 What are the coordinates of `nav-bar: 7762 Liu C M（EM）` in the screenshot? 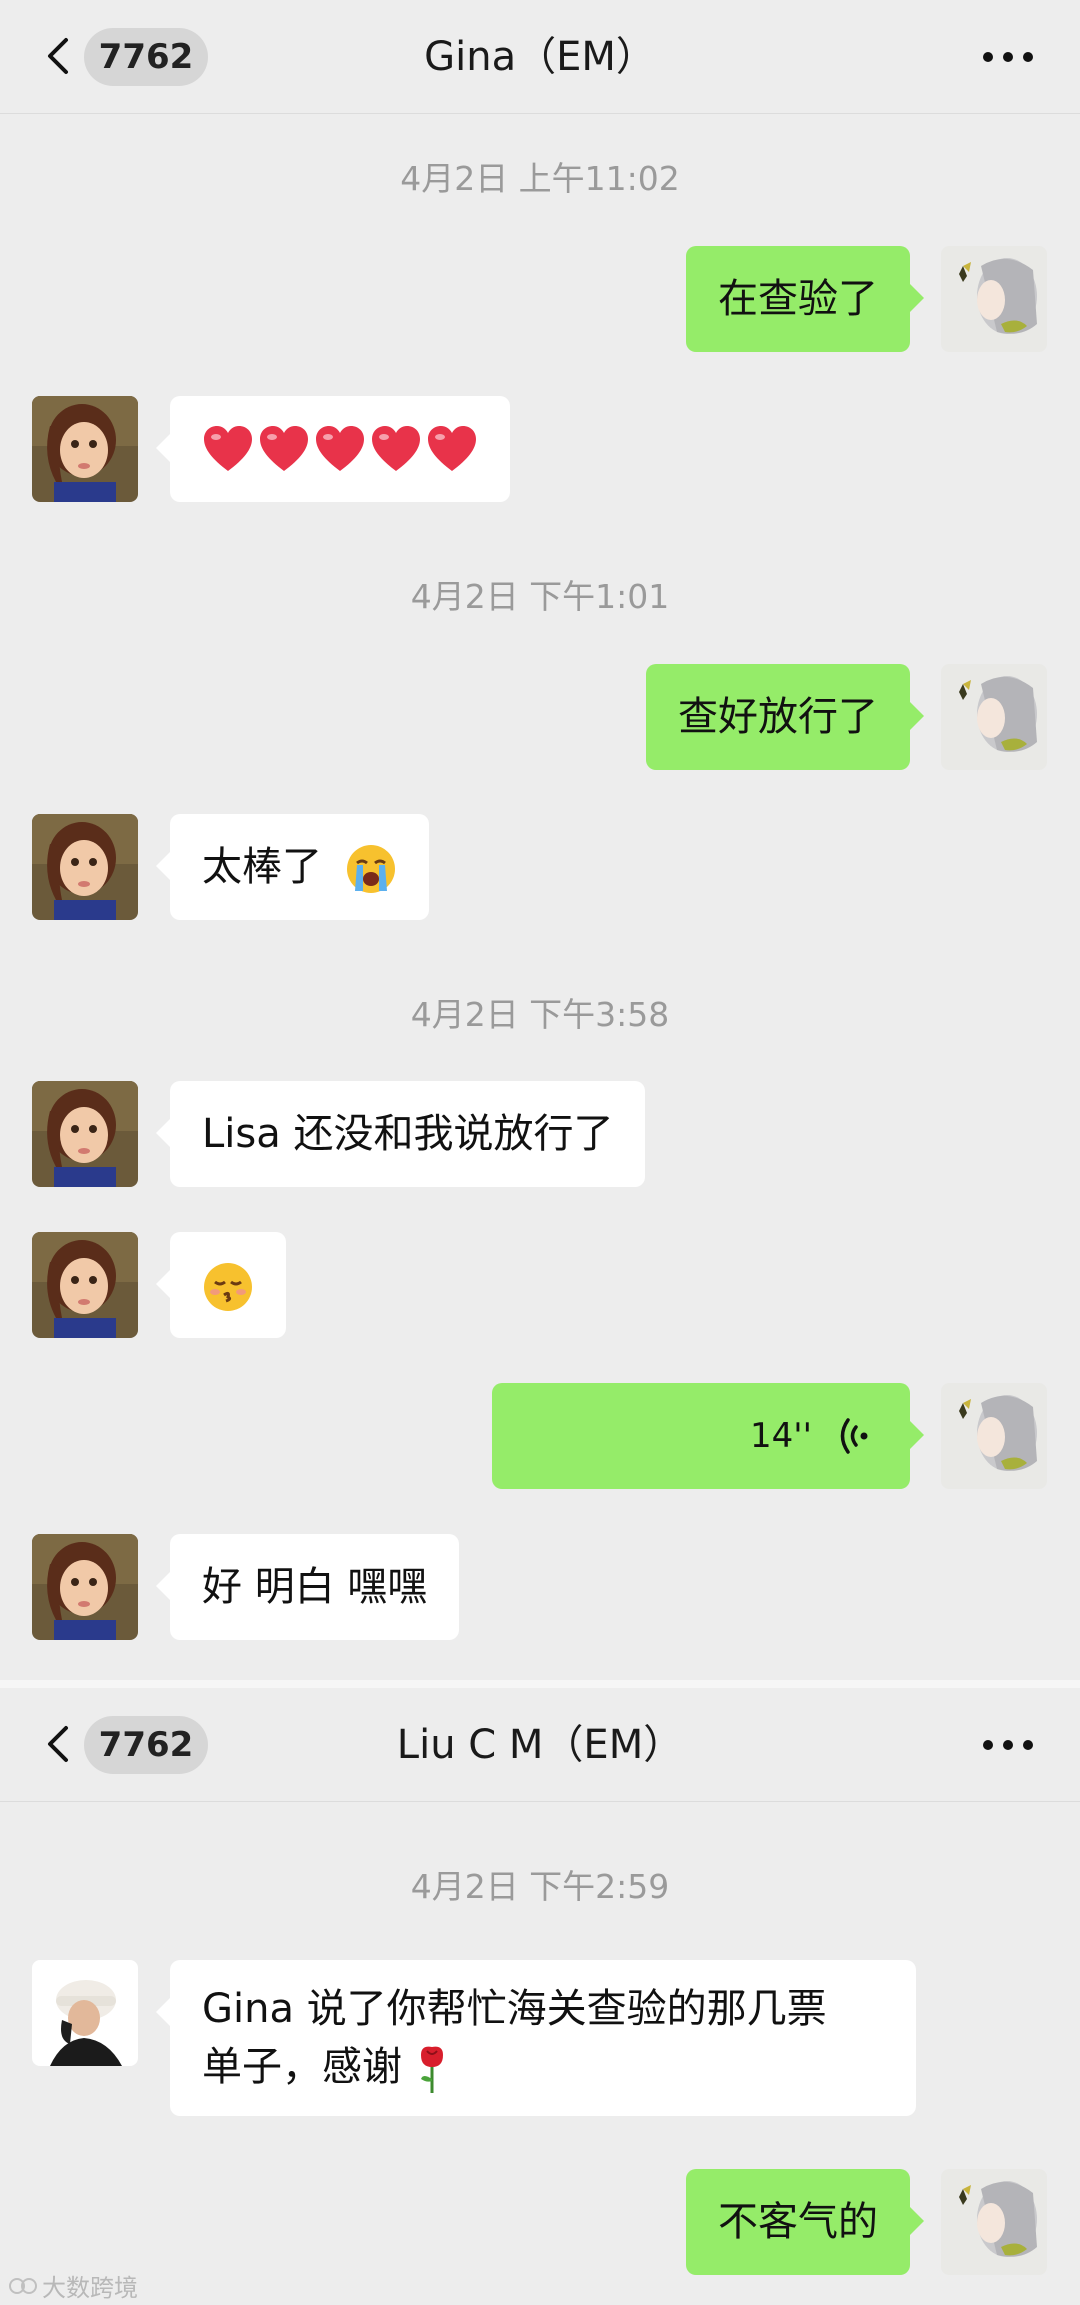 It's located at (540, 1745).